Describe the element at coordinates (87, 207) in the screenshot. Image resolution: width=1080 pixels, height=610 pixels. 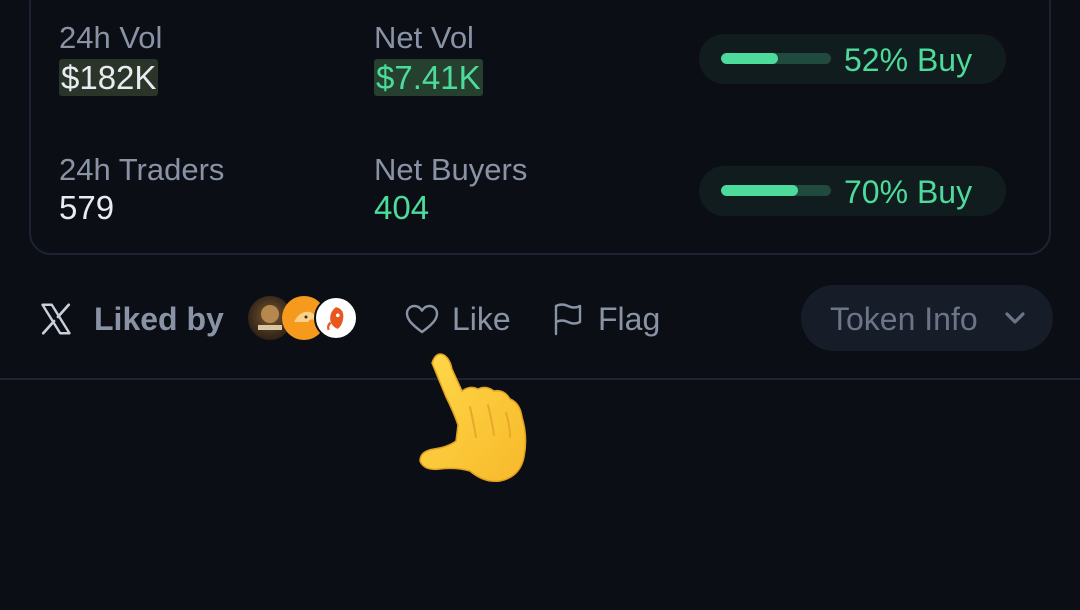
I see `stat-value: 579` at that location.